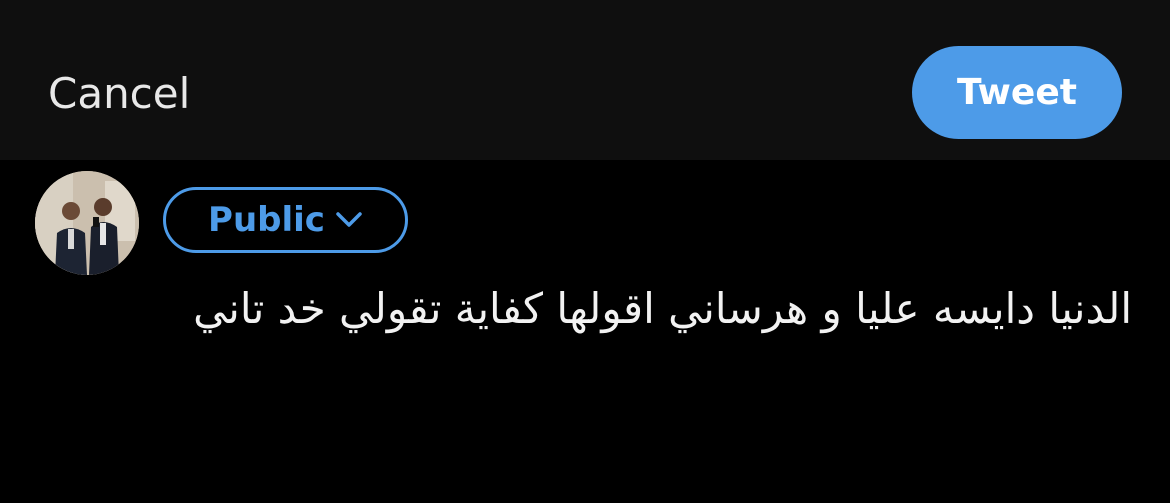 This screenshot has width=1170, height=503. What do you see at coordinates (349, 220) in the screenshot?
I see `chevron-down-icon` at bounding box center [349, 220].